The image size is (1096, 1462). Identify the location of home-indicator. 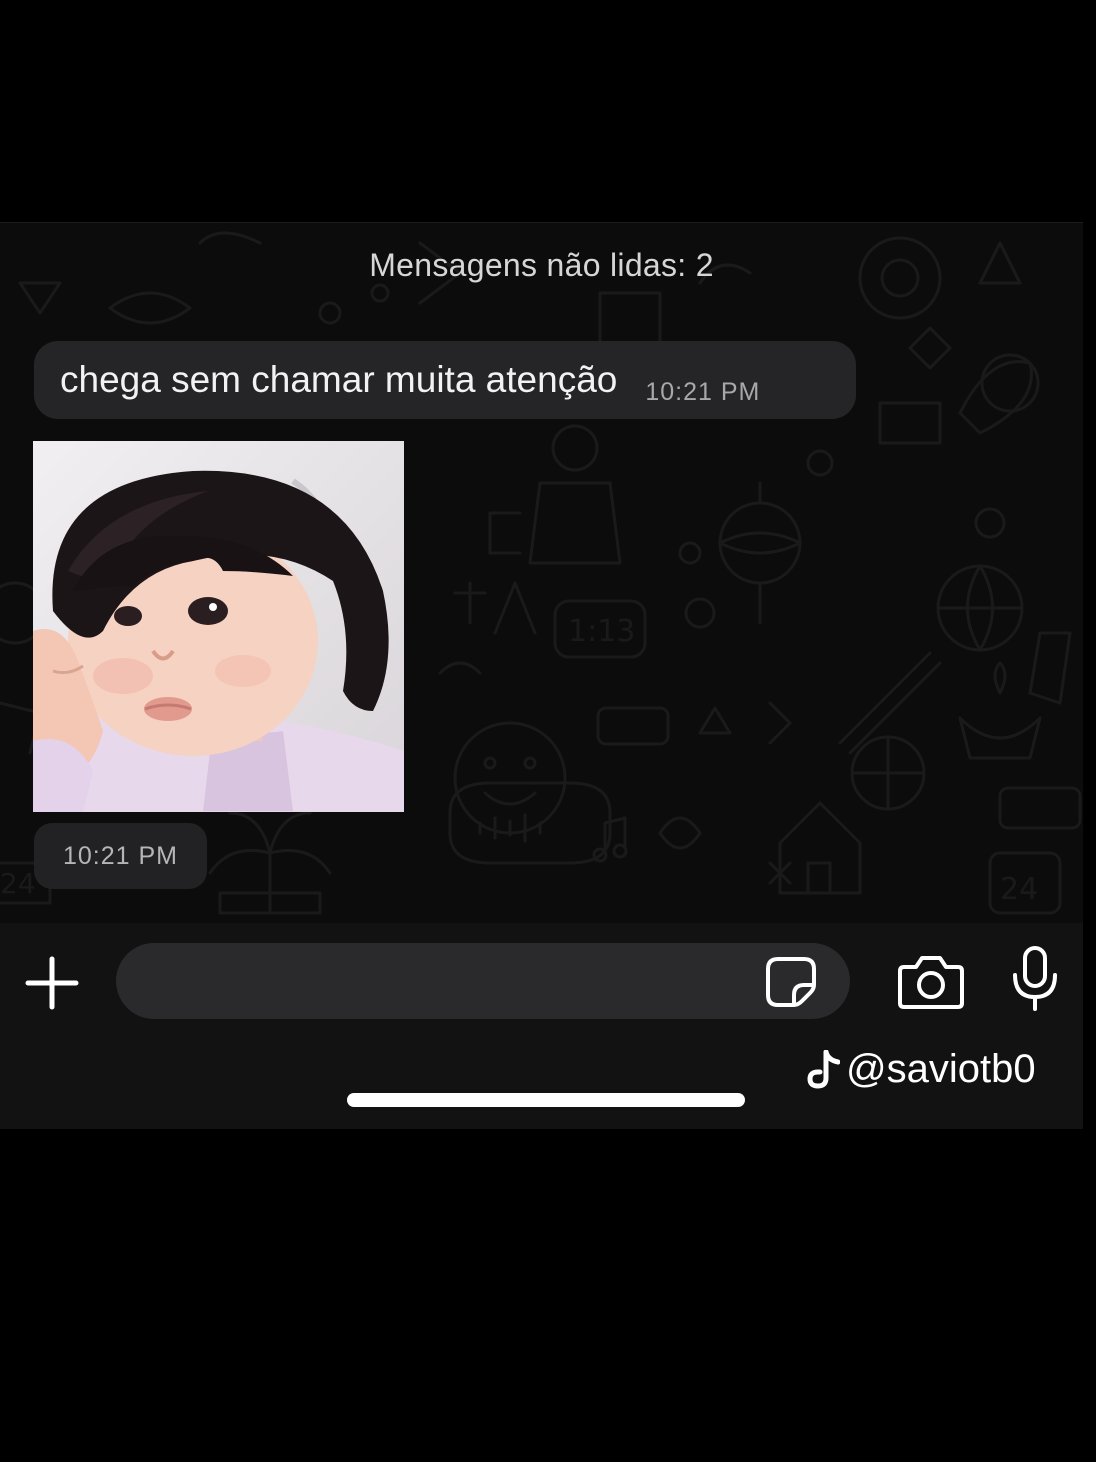
(546, 1100).